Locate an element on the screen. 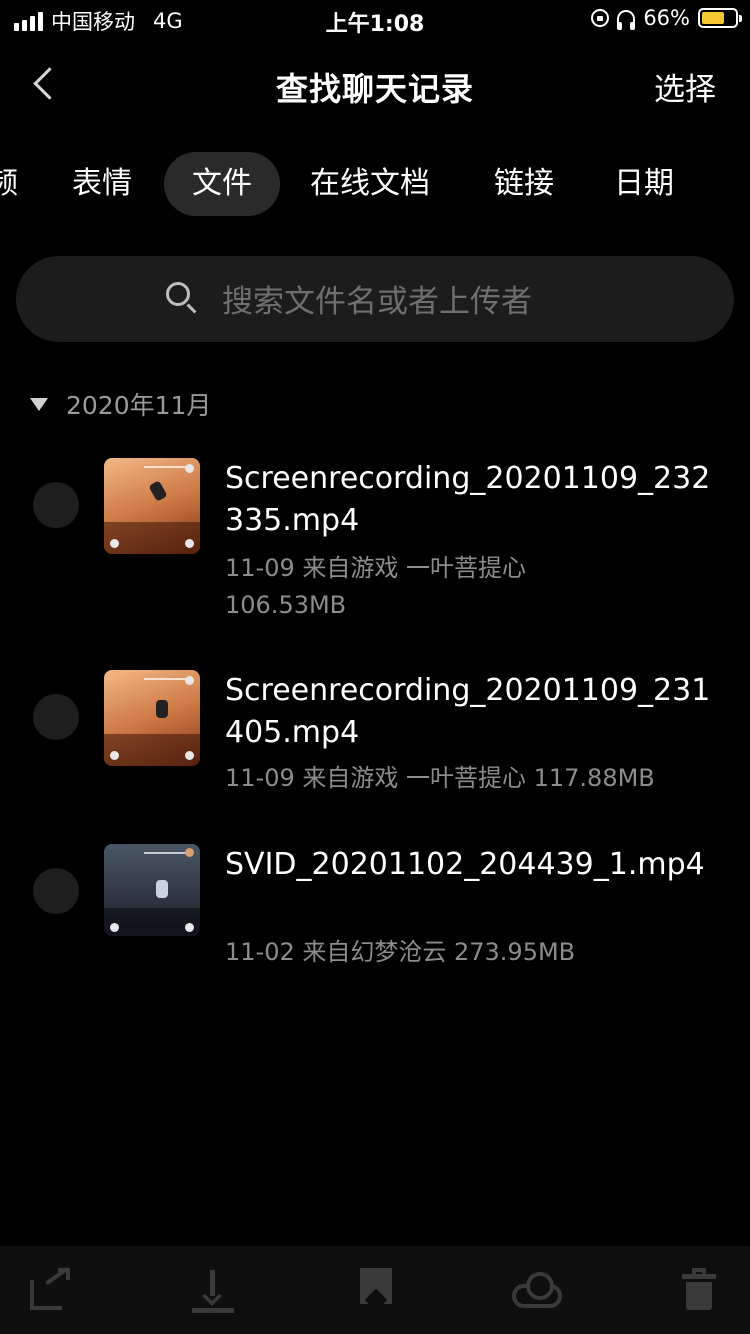 The image size is (750, 1334). status-bar: 中国移动 4G 上午1:08 66% is located at coordinates (375, 20).